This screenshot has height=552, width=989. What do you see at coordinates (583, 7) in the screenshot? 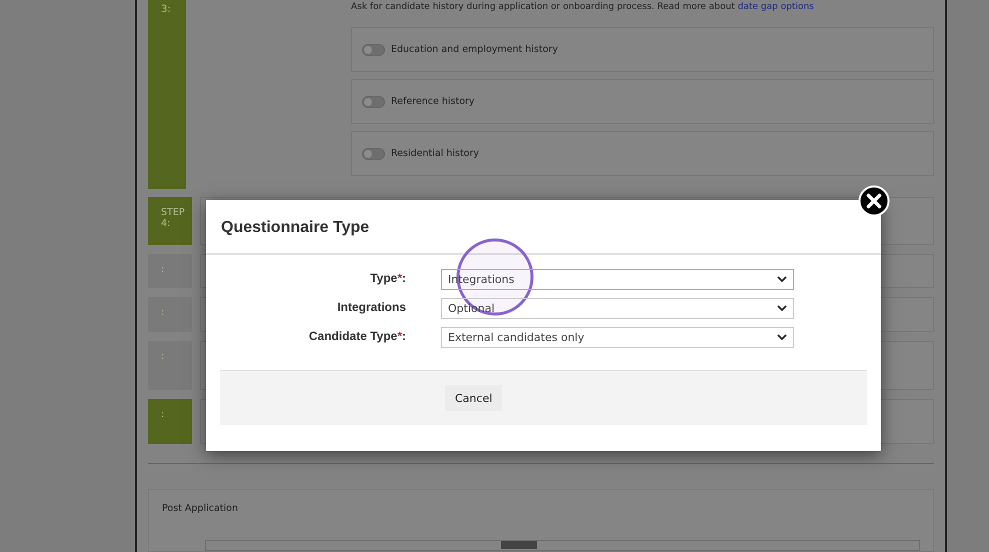
I see `description-text: Ask for candidate history during application or onboarding process. Read more about date gap options` at bounding box center [583, 7].